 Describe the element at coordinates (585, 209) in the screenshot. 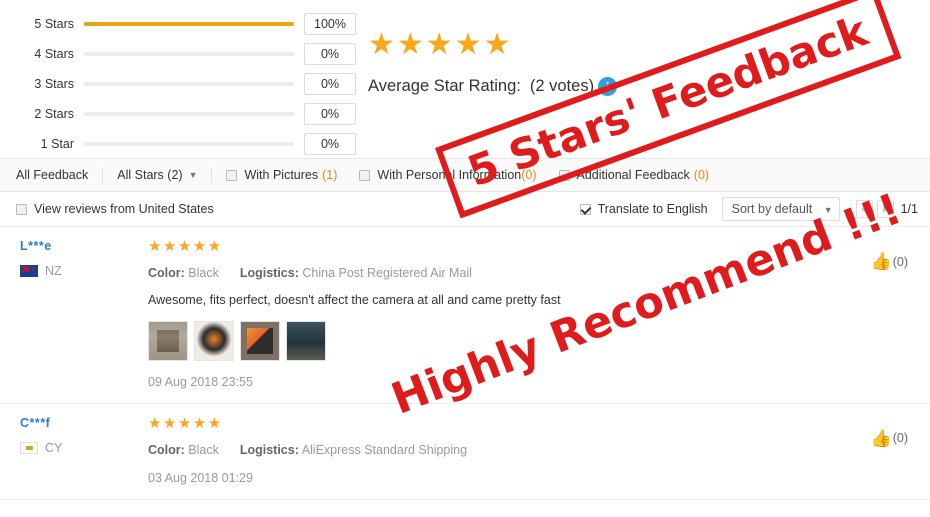

I see `checkbox-translate-to-english` at that location.